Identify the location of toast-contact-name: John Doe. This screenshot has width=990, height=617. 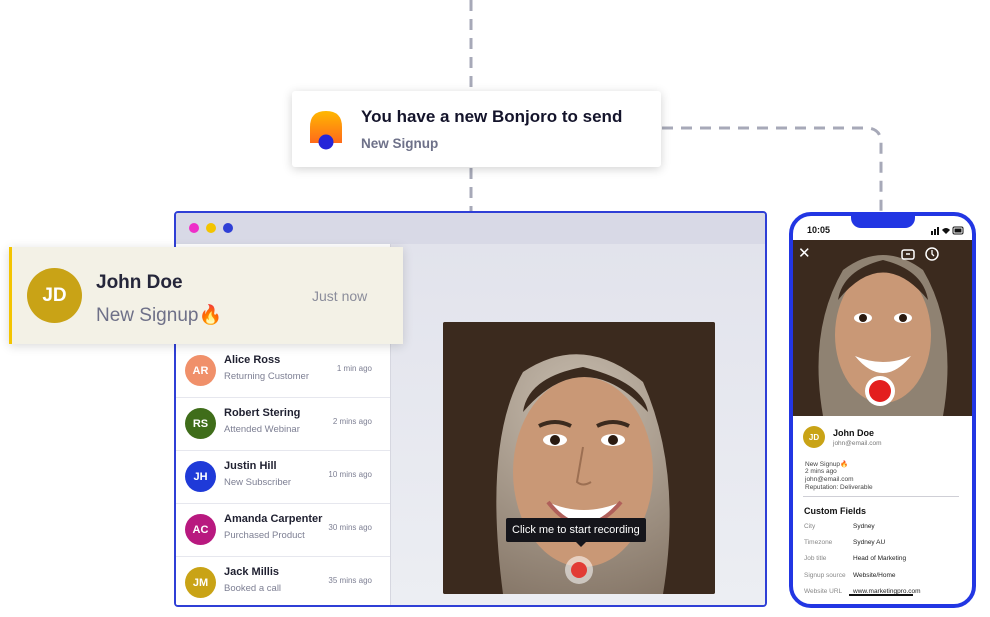
(139, 282).